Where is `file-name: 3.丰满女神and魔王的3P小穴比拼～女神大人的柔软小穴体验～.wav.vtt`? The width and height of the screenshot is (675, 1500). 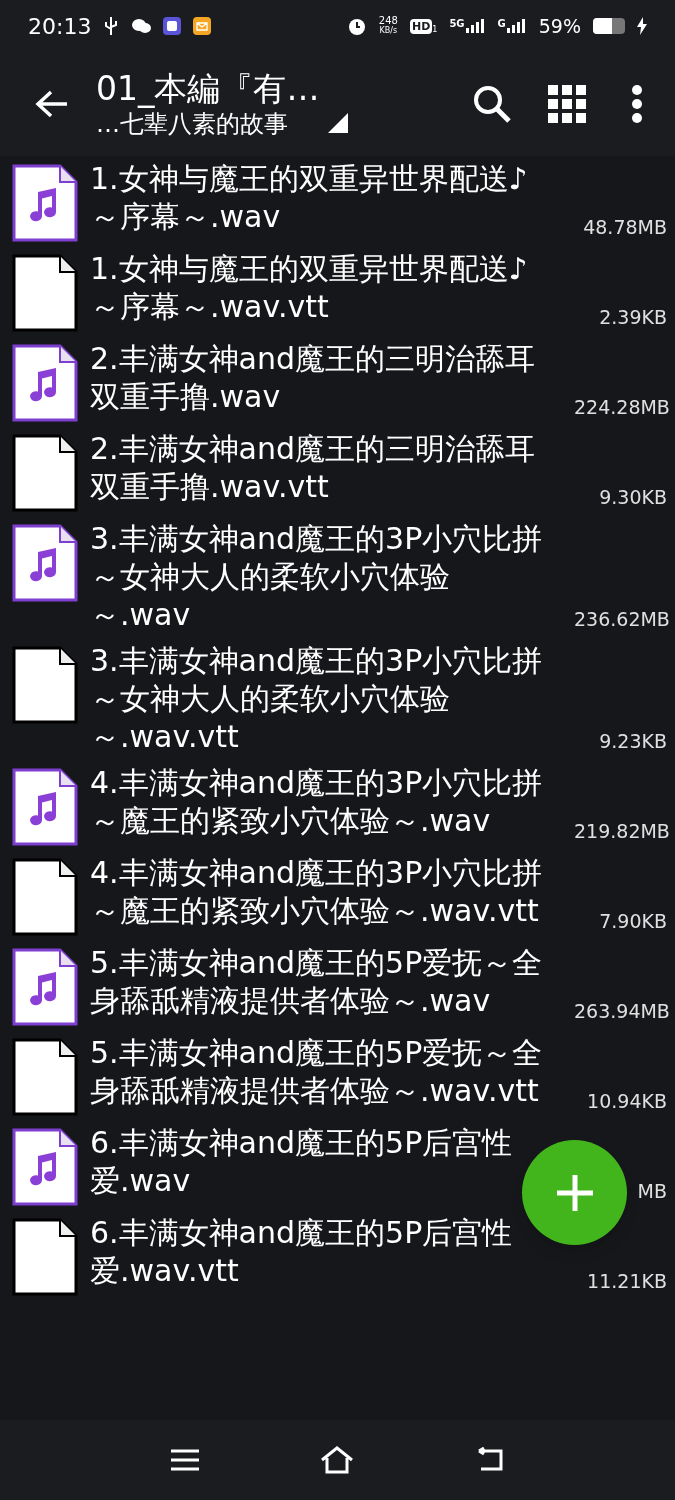 file-name: 3.丰满女神and魔王的3P小穴比拼～女神大人的柔软小穴体验～.wav.vtt is located at coordinates (317, 699).